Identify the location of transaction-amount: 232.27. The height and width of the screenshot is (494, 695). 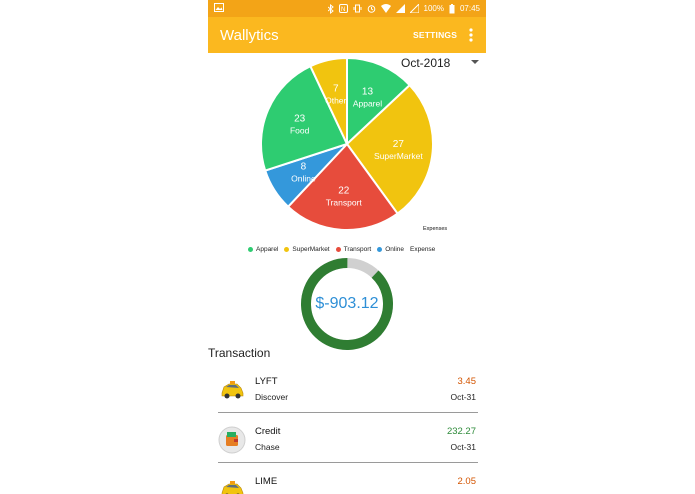
(461, 431).